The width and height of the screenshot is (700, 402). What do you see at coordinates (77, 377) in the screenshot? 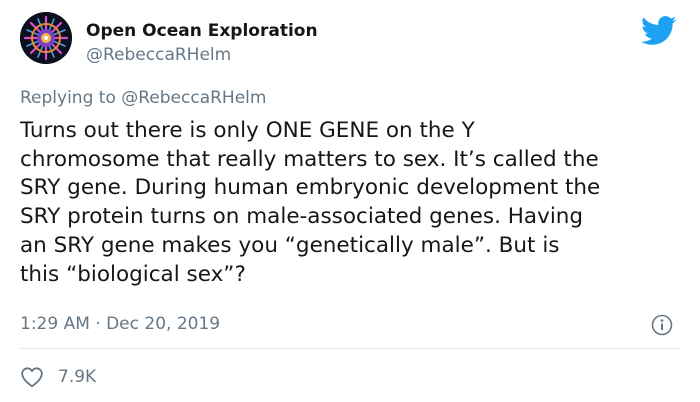
I see `like-count: 7.9K` at bounding box center [77, 377].